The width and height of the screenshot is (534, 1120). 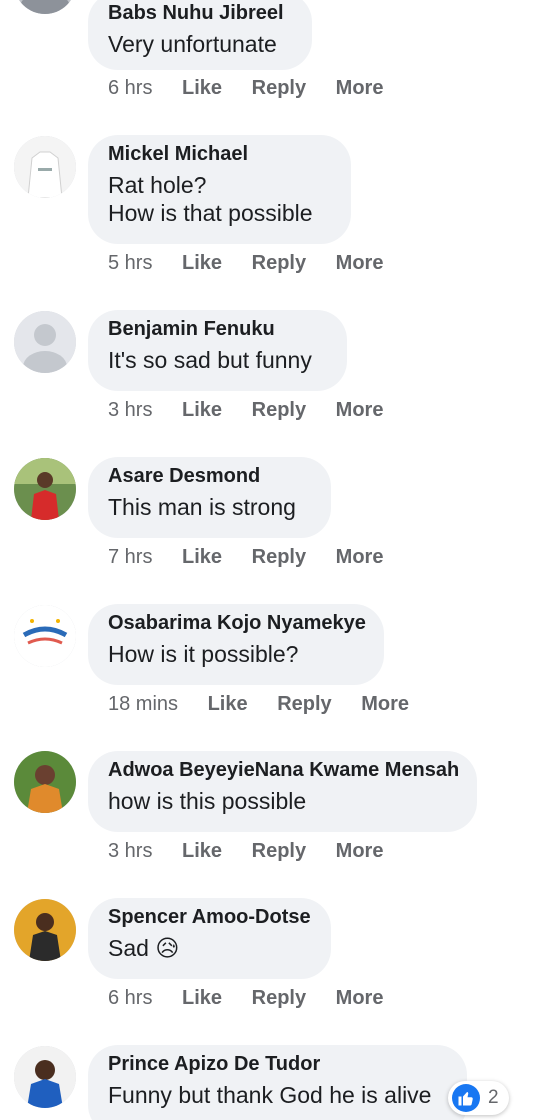 What do you see at coordinates (270, 704) in the screenshot?
I see `comment-actions: 18 mins Like Reply More` at bounding box center [270, 704].